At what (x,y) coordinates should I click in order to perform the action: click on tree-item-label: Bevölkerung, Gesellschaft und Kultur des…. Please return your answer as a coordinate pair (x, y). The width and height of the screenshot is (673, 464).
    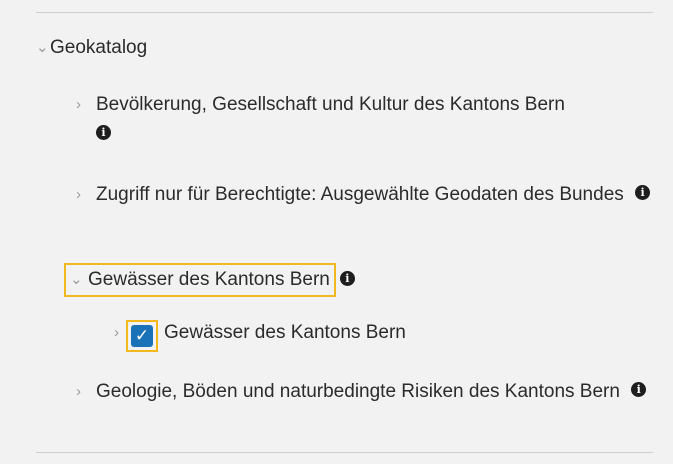
    Looking at the image, I should click on (330, 104).